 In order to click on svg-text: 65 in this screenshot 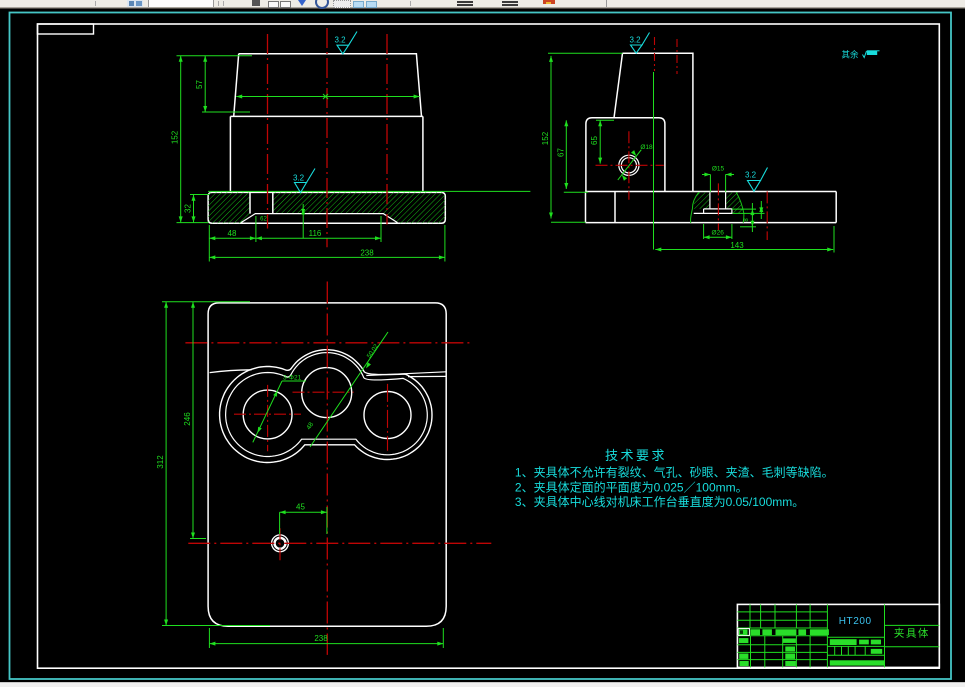, I will do `click(594, 140)`.